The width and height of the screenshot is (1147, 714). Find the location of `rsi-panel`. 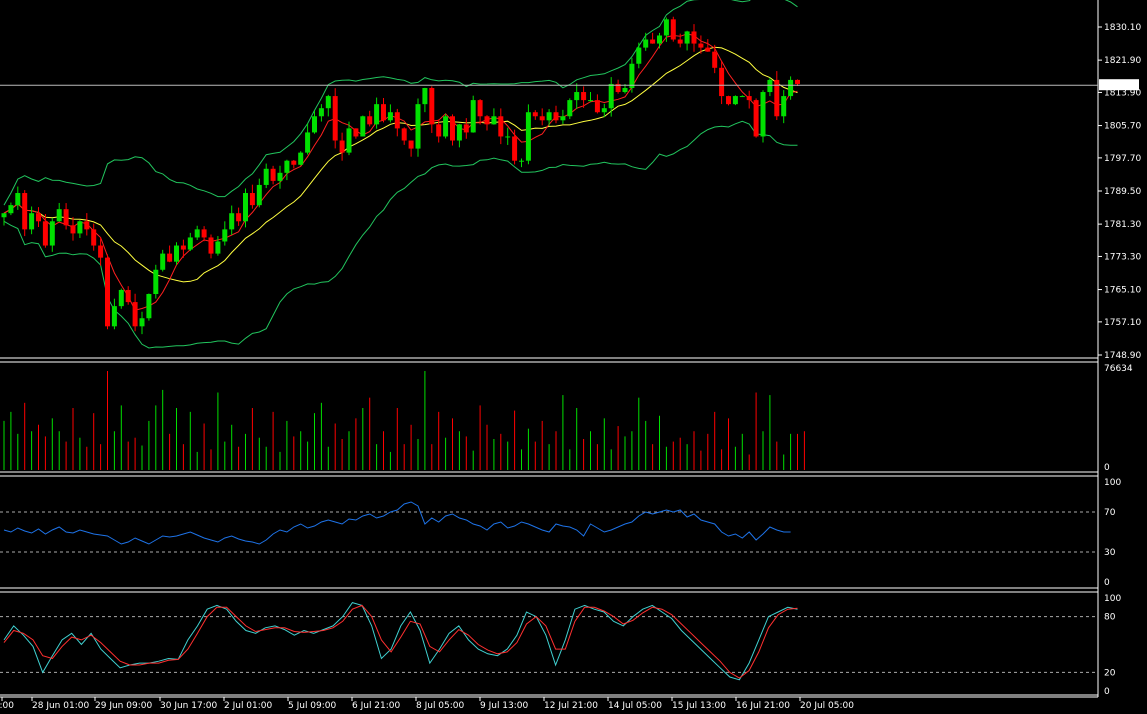

rsi-panel is located at coordinates (549, 527).